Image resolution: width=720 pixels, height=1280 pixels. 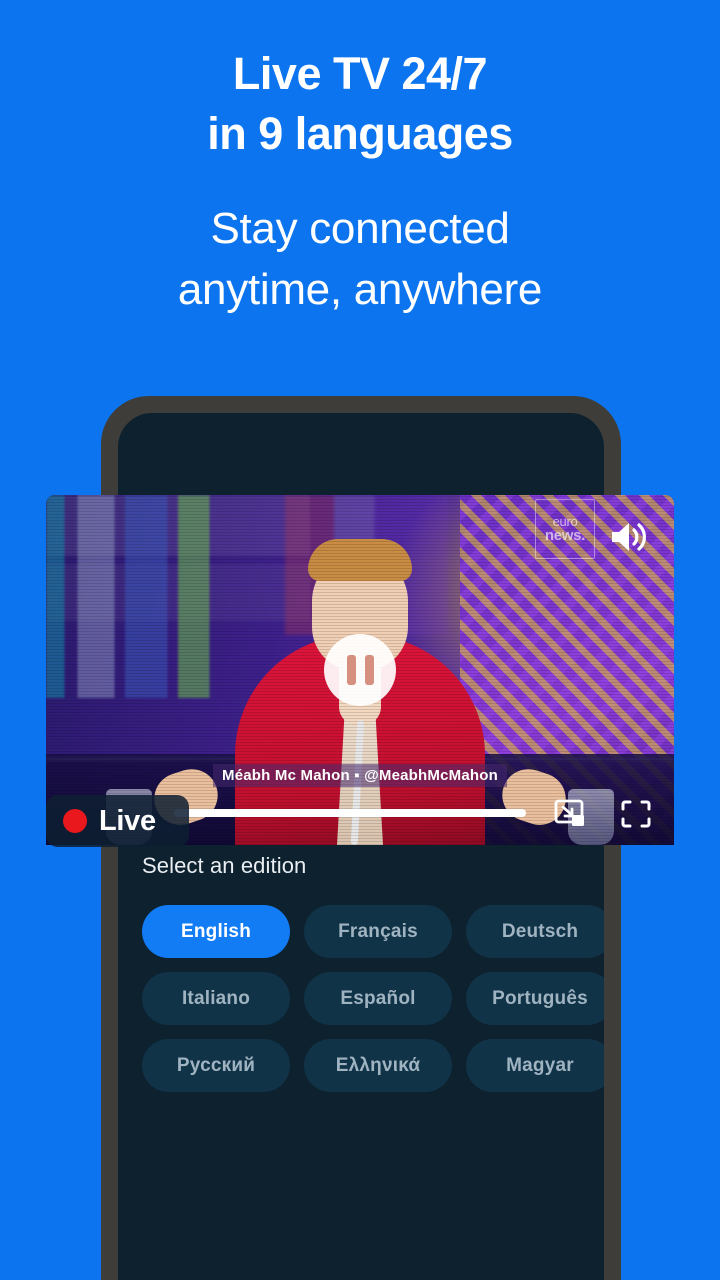 I want to click on pause-bar-right, so click(x=369, y=670).